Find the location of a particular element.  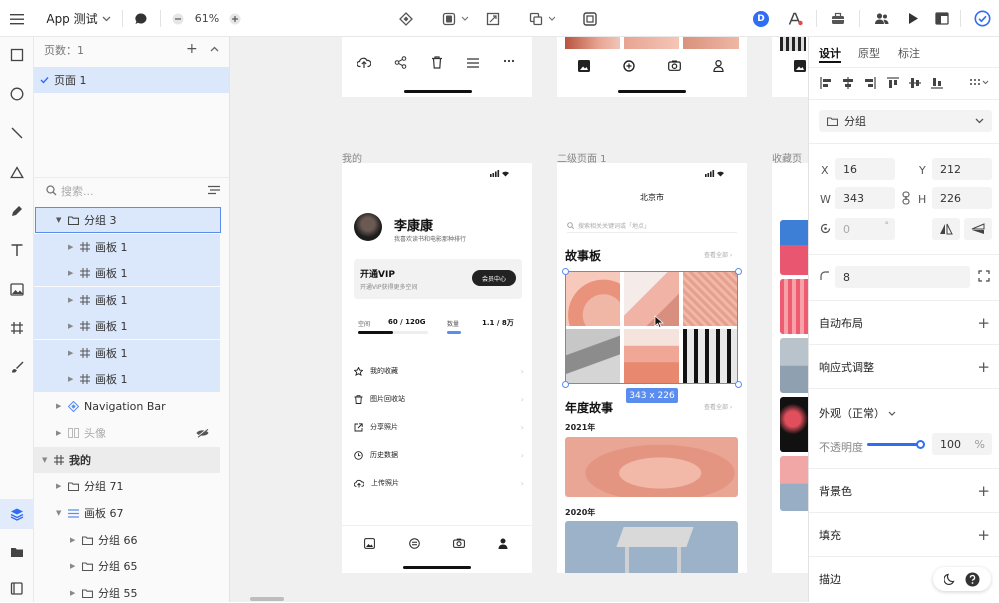

page-item: 页面 1 is located at coordinates (131, 80).